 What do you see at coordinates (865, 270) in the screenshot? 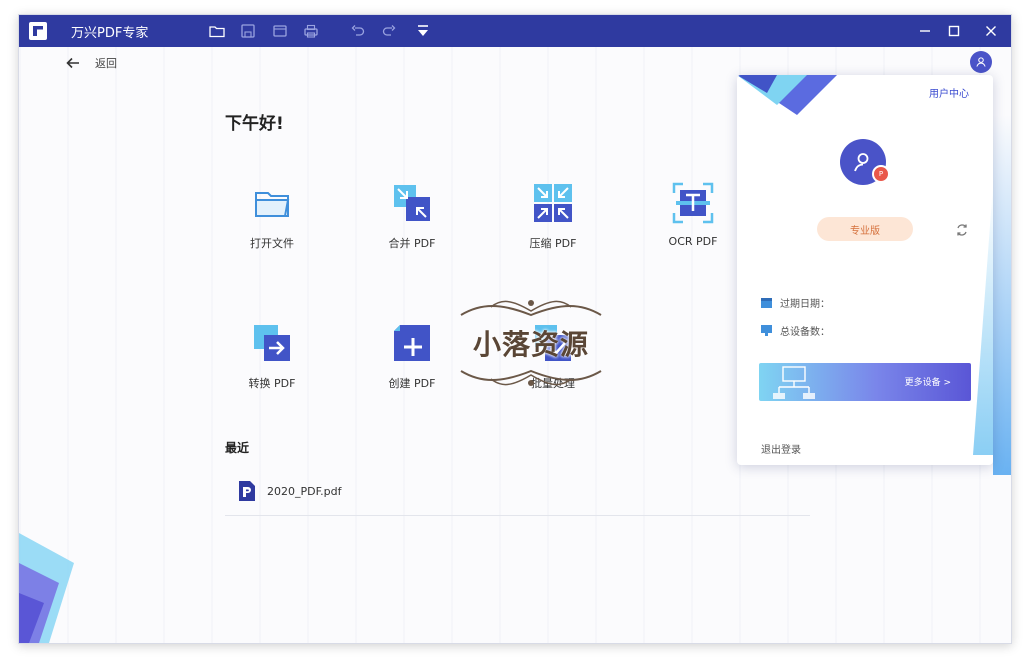
I see `user-center-panel: 用户中心 P 专业版 过期日期： 总设备数： 更多设备 > 退出登录` at bounding box center [865, 270].